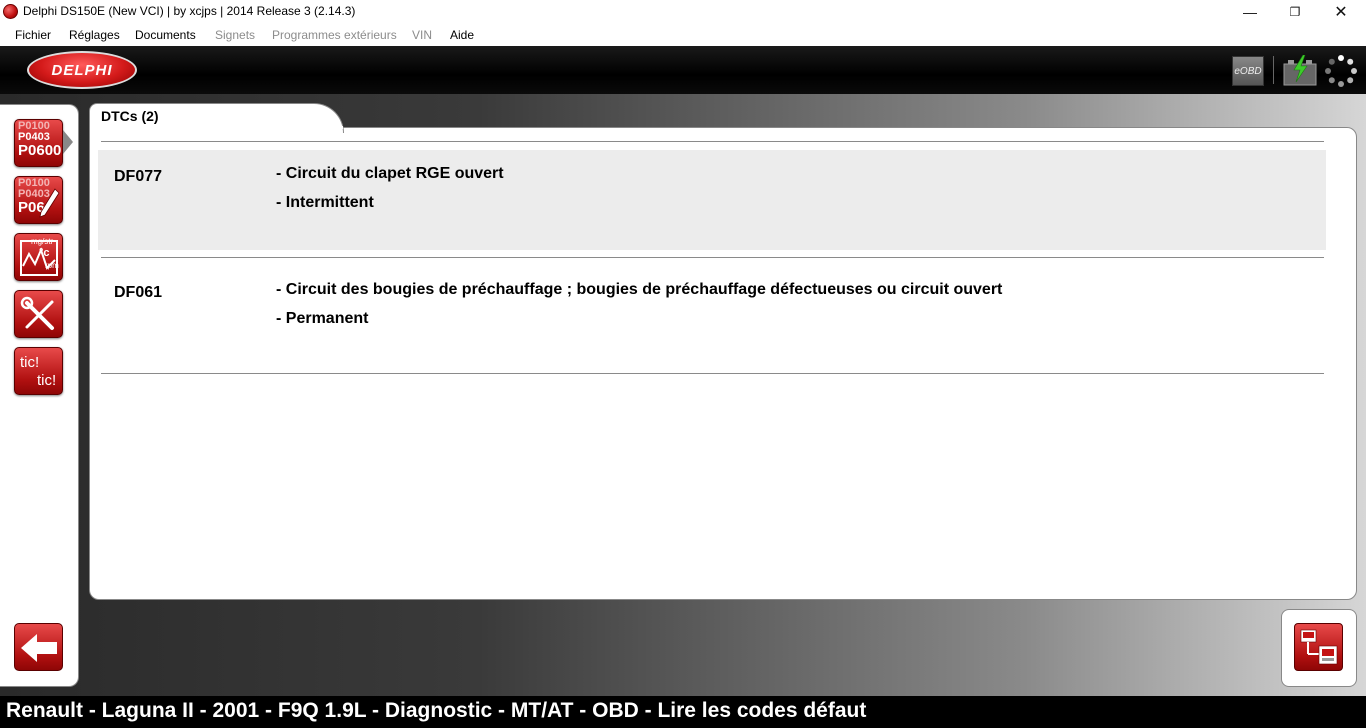  I want to click on menu-reglages: Réglages, so click(94, 35).